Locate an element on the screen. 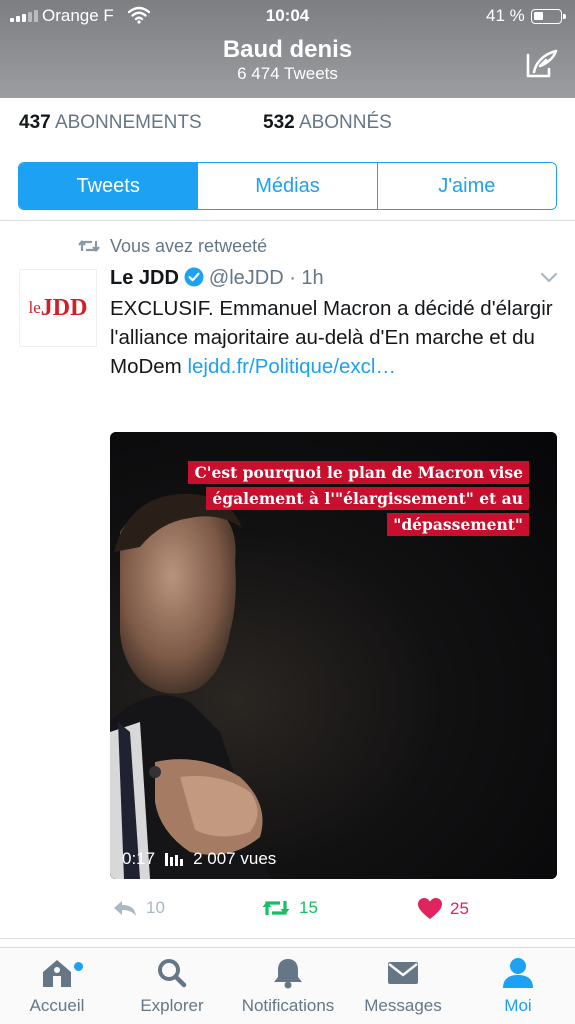 Image resolution: width=575 pixels, height=1024 pixels. video-caption-line: "dépassement" is located at coordinates (458, 524).